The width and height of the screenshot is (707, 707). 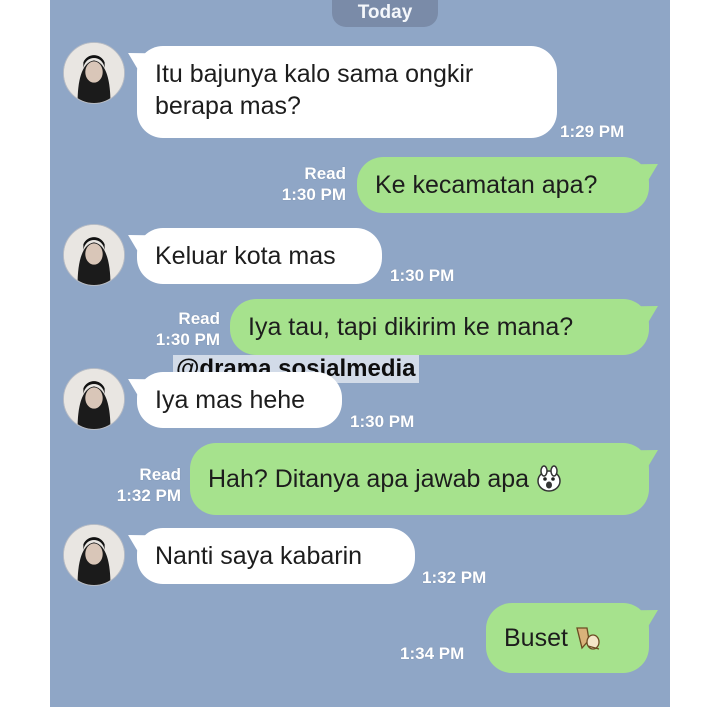 I want to click on message-text: Hah? Ditanya apa jawab apa, so click(x=369, y=479).